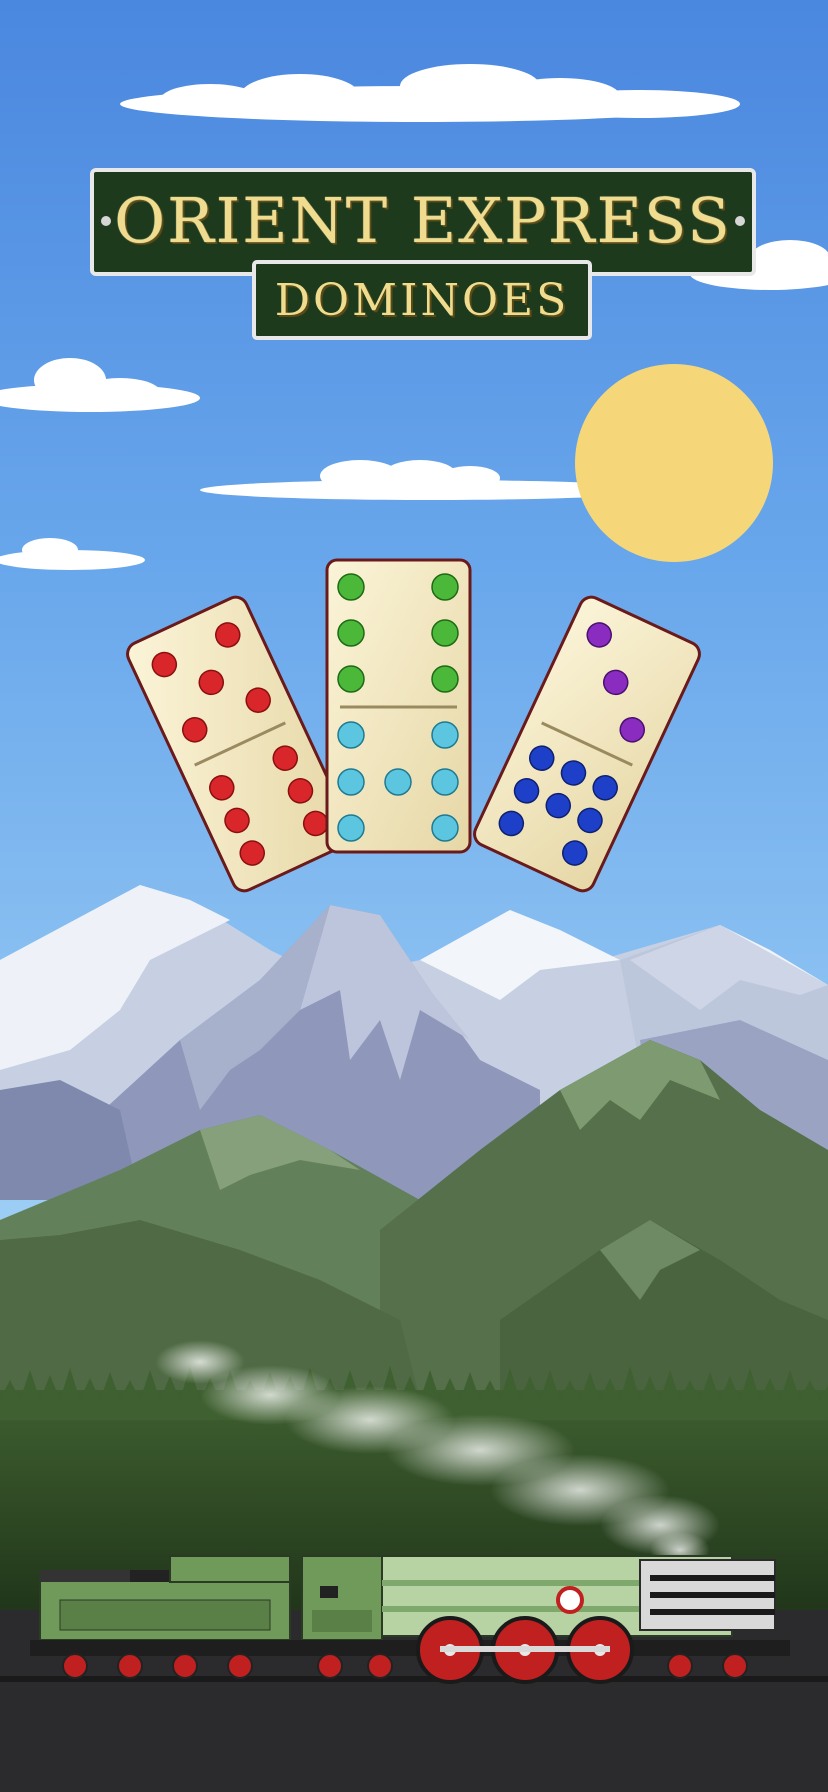  I want to click on domino-center, so click(398, 706).